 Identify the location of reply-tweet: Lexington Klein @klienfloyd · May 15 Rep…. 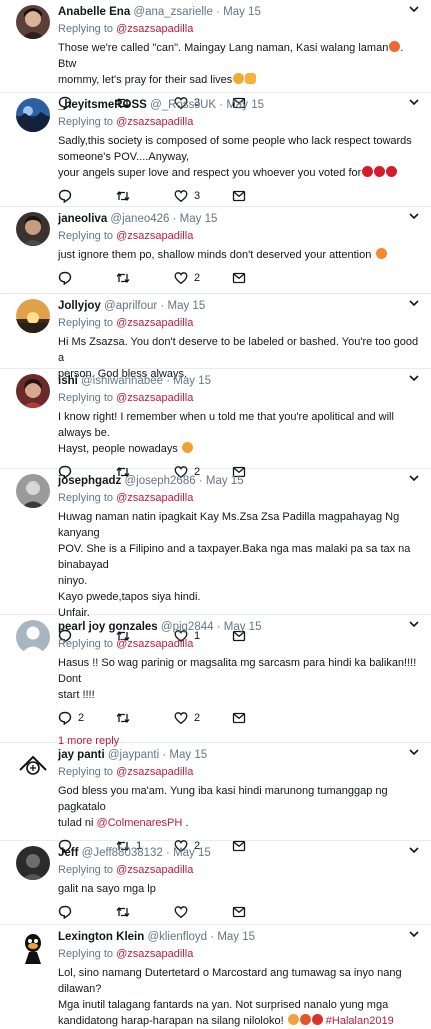
(215, 976).